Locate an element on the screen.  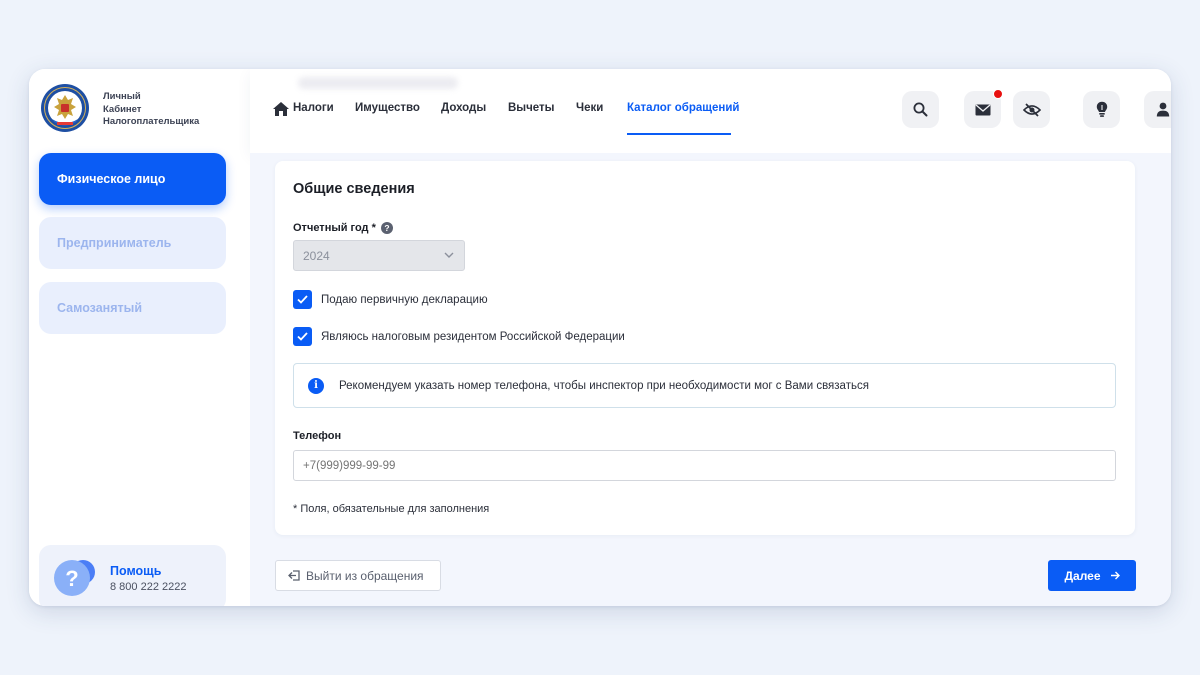
nav-income: Доходы is located at coordinates (463, 108).